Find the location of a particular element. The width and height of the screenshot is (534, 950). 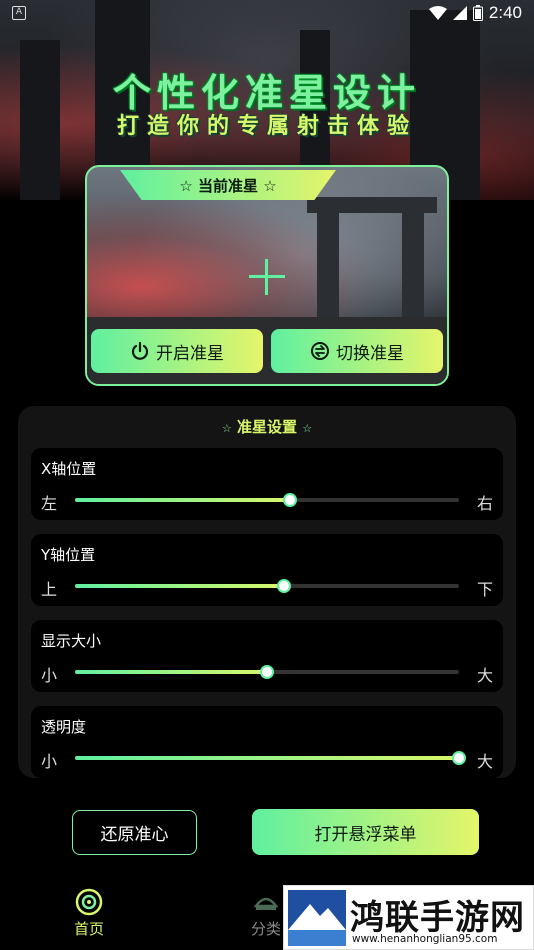

battery-icon is located at coordinates (477, 13).